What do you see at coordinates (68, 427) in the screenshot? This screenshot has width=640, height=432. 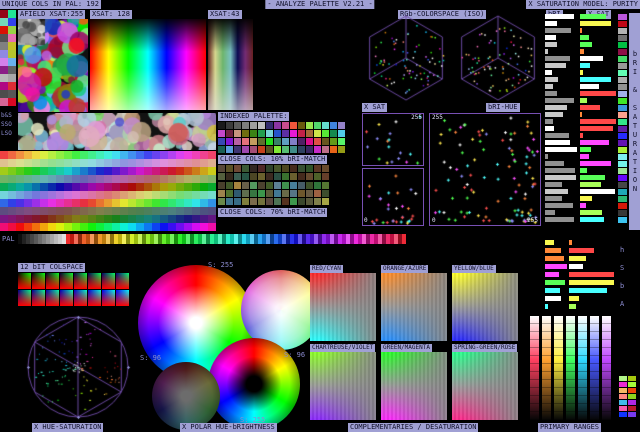 I see `footer-hue-saturation: X HUE-SATURATION` at bounding box center [68, 427].